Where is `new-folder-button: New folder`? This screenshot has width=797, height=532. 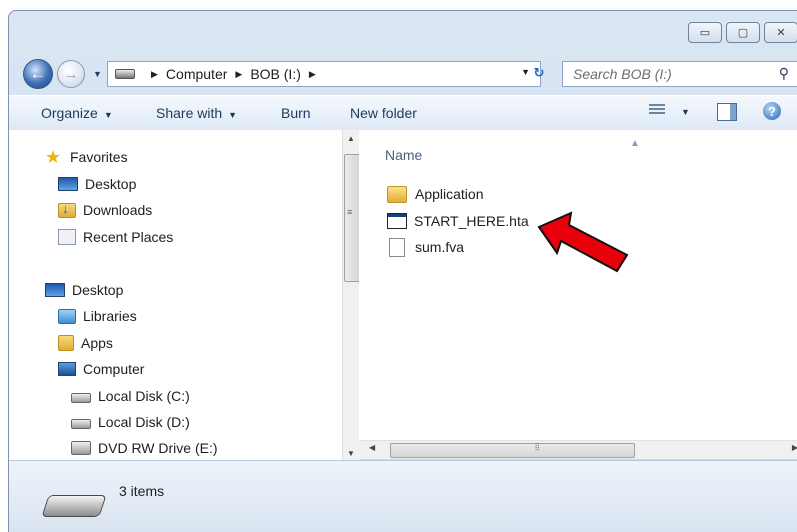 new-folder-button: New folder is located at coordinates (383, 113).